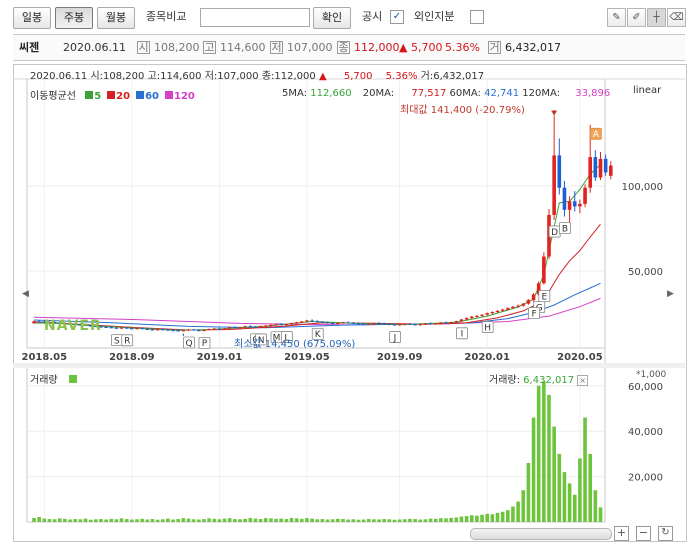  Describe the element at coordinates (72, 379) in the screenshot. I see `volume-legend-swatch` at that location.